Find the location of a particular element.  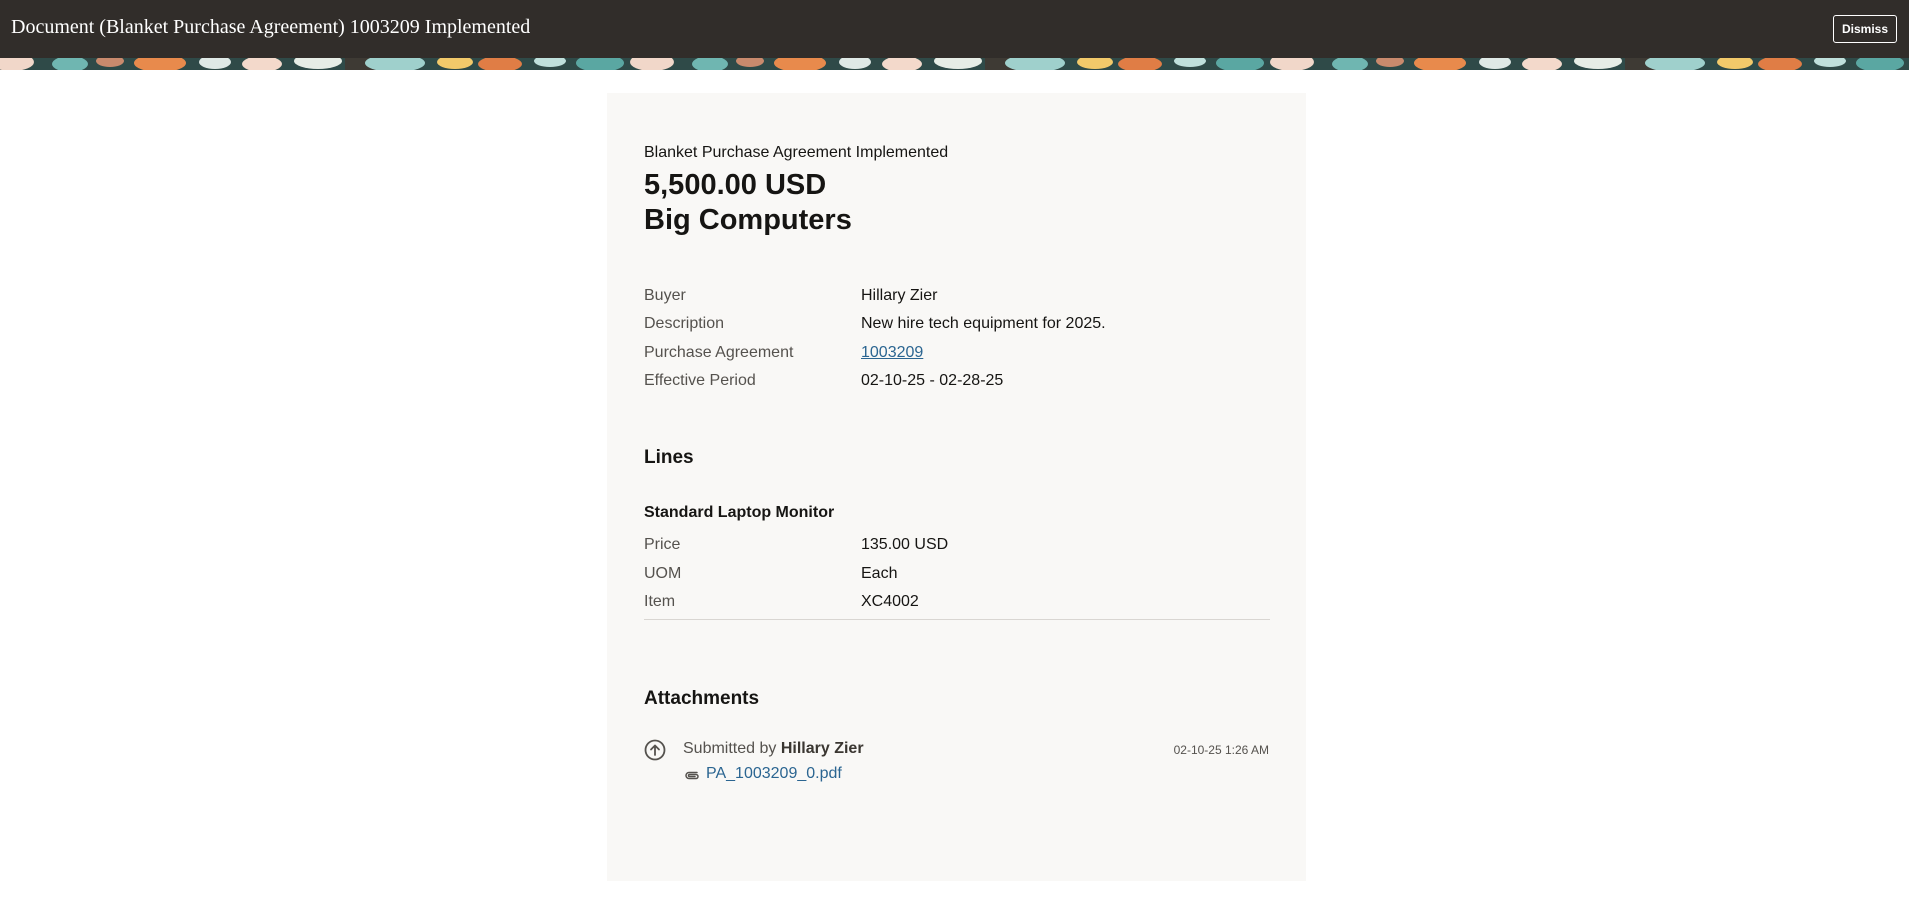

purchase-agreement-label: Purchase Agreement is located at coordinates (719, 352).